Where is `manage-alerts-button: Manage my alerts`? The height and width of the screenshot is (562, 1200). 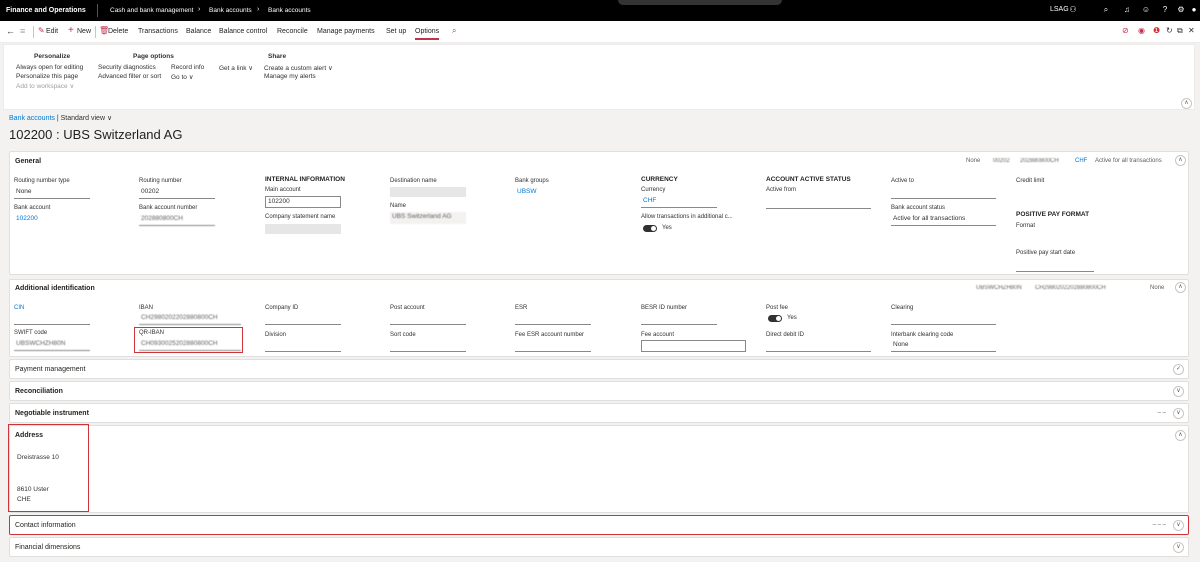
manage-alerts-button: Manage my alerts is located at coordinates (290, 76).